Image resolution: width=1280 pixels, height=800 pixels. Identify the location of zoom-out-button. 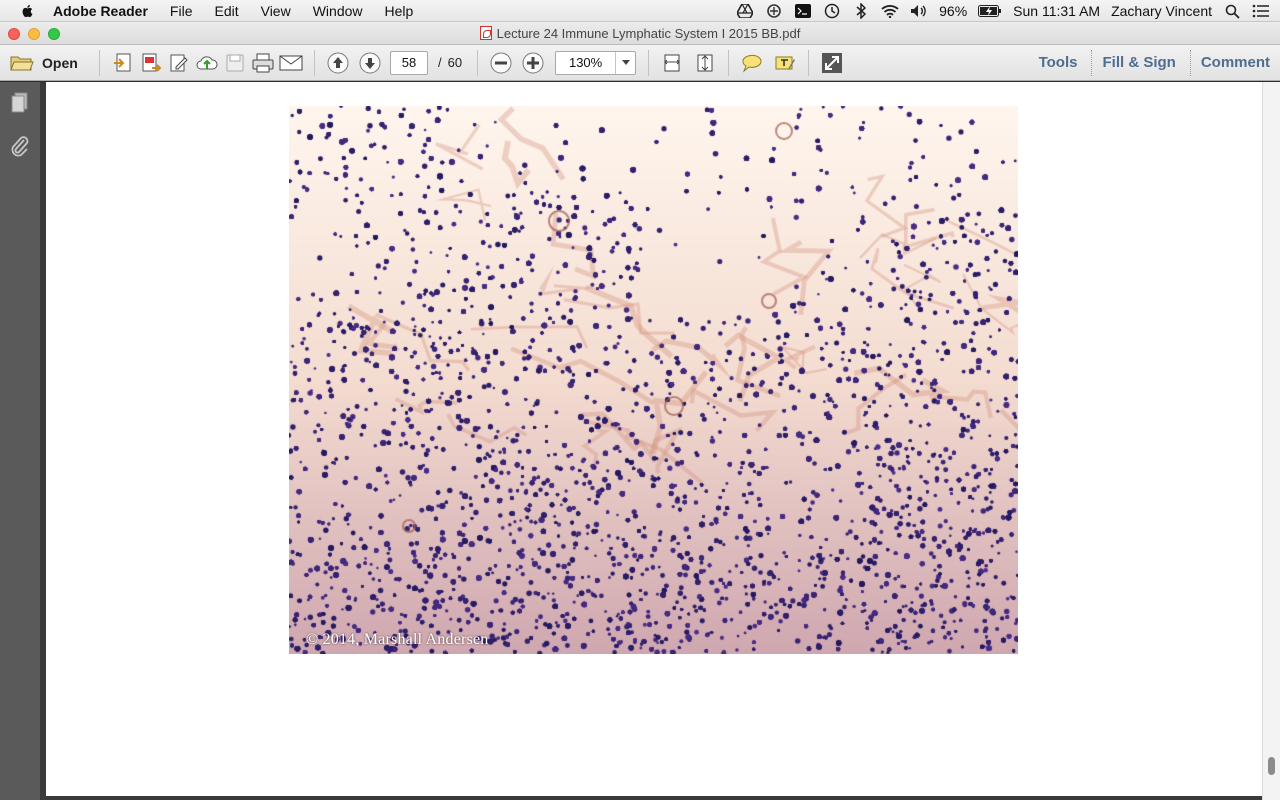
(501, 63).